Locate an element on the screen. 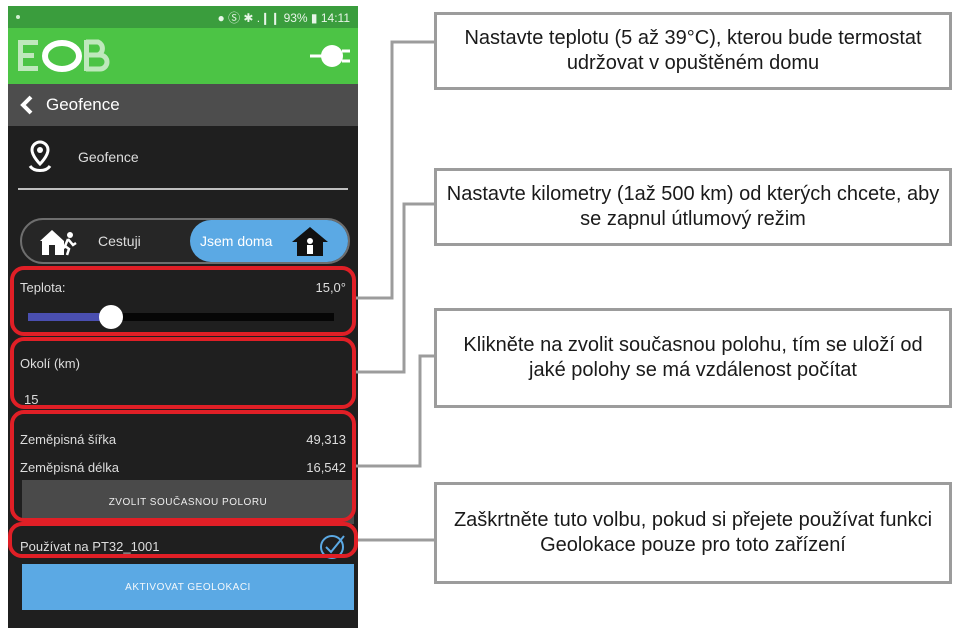 This screenshot has width=959, height=634. house-home-icon is located at coordinates (310, 241).